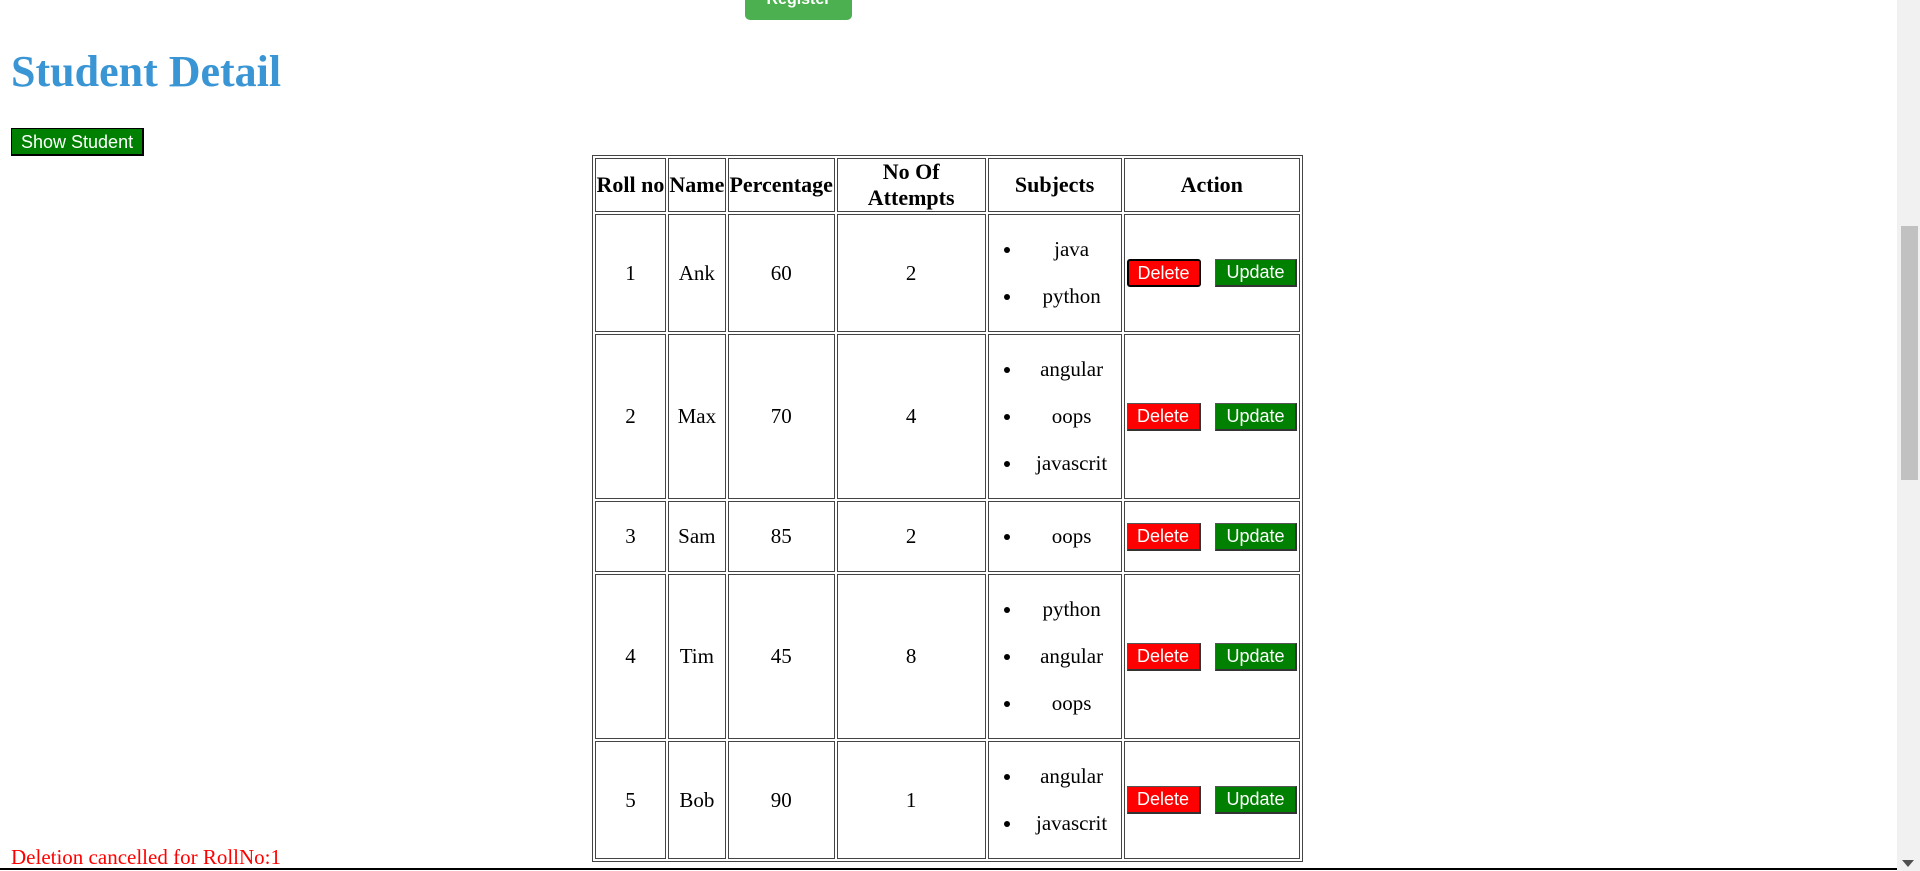 The height and width of the screenshot is (871, 1920). I want to click on cell-percentage: 45, so click(781, 656).